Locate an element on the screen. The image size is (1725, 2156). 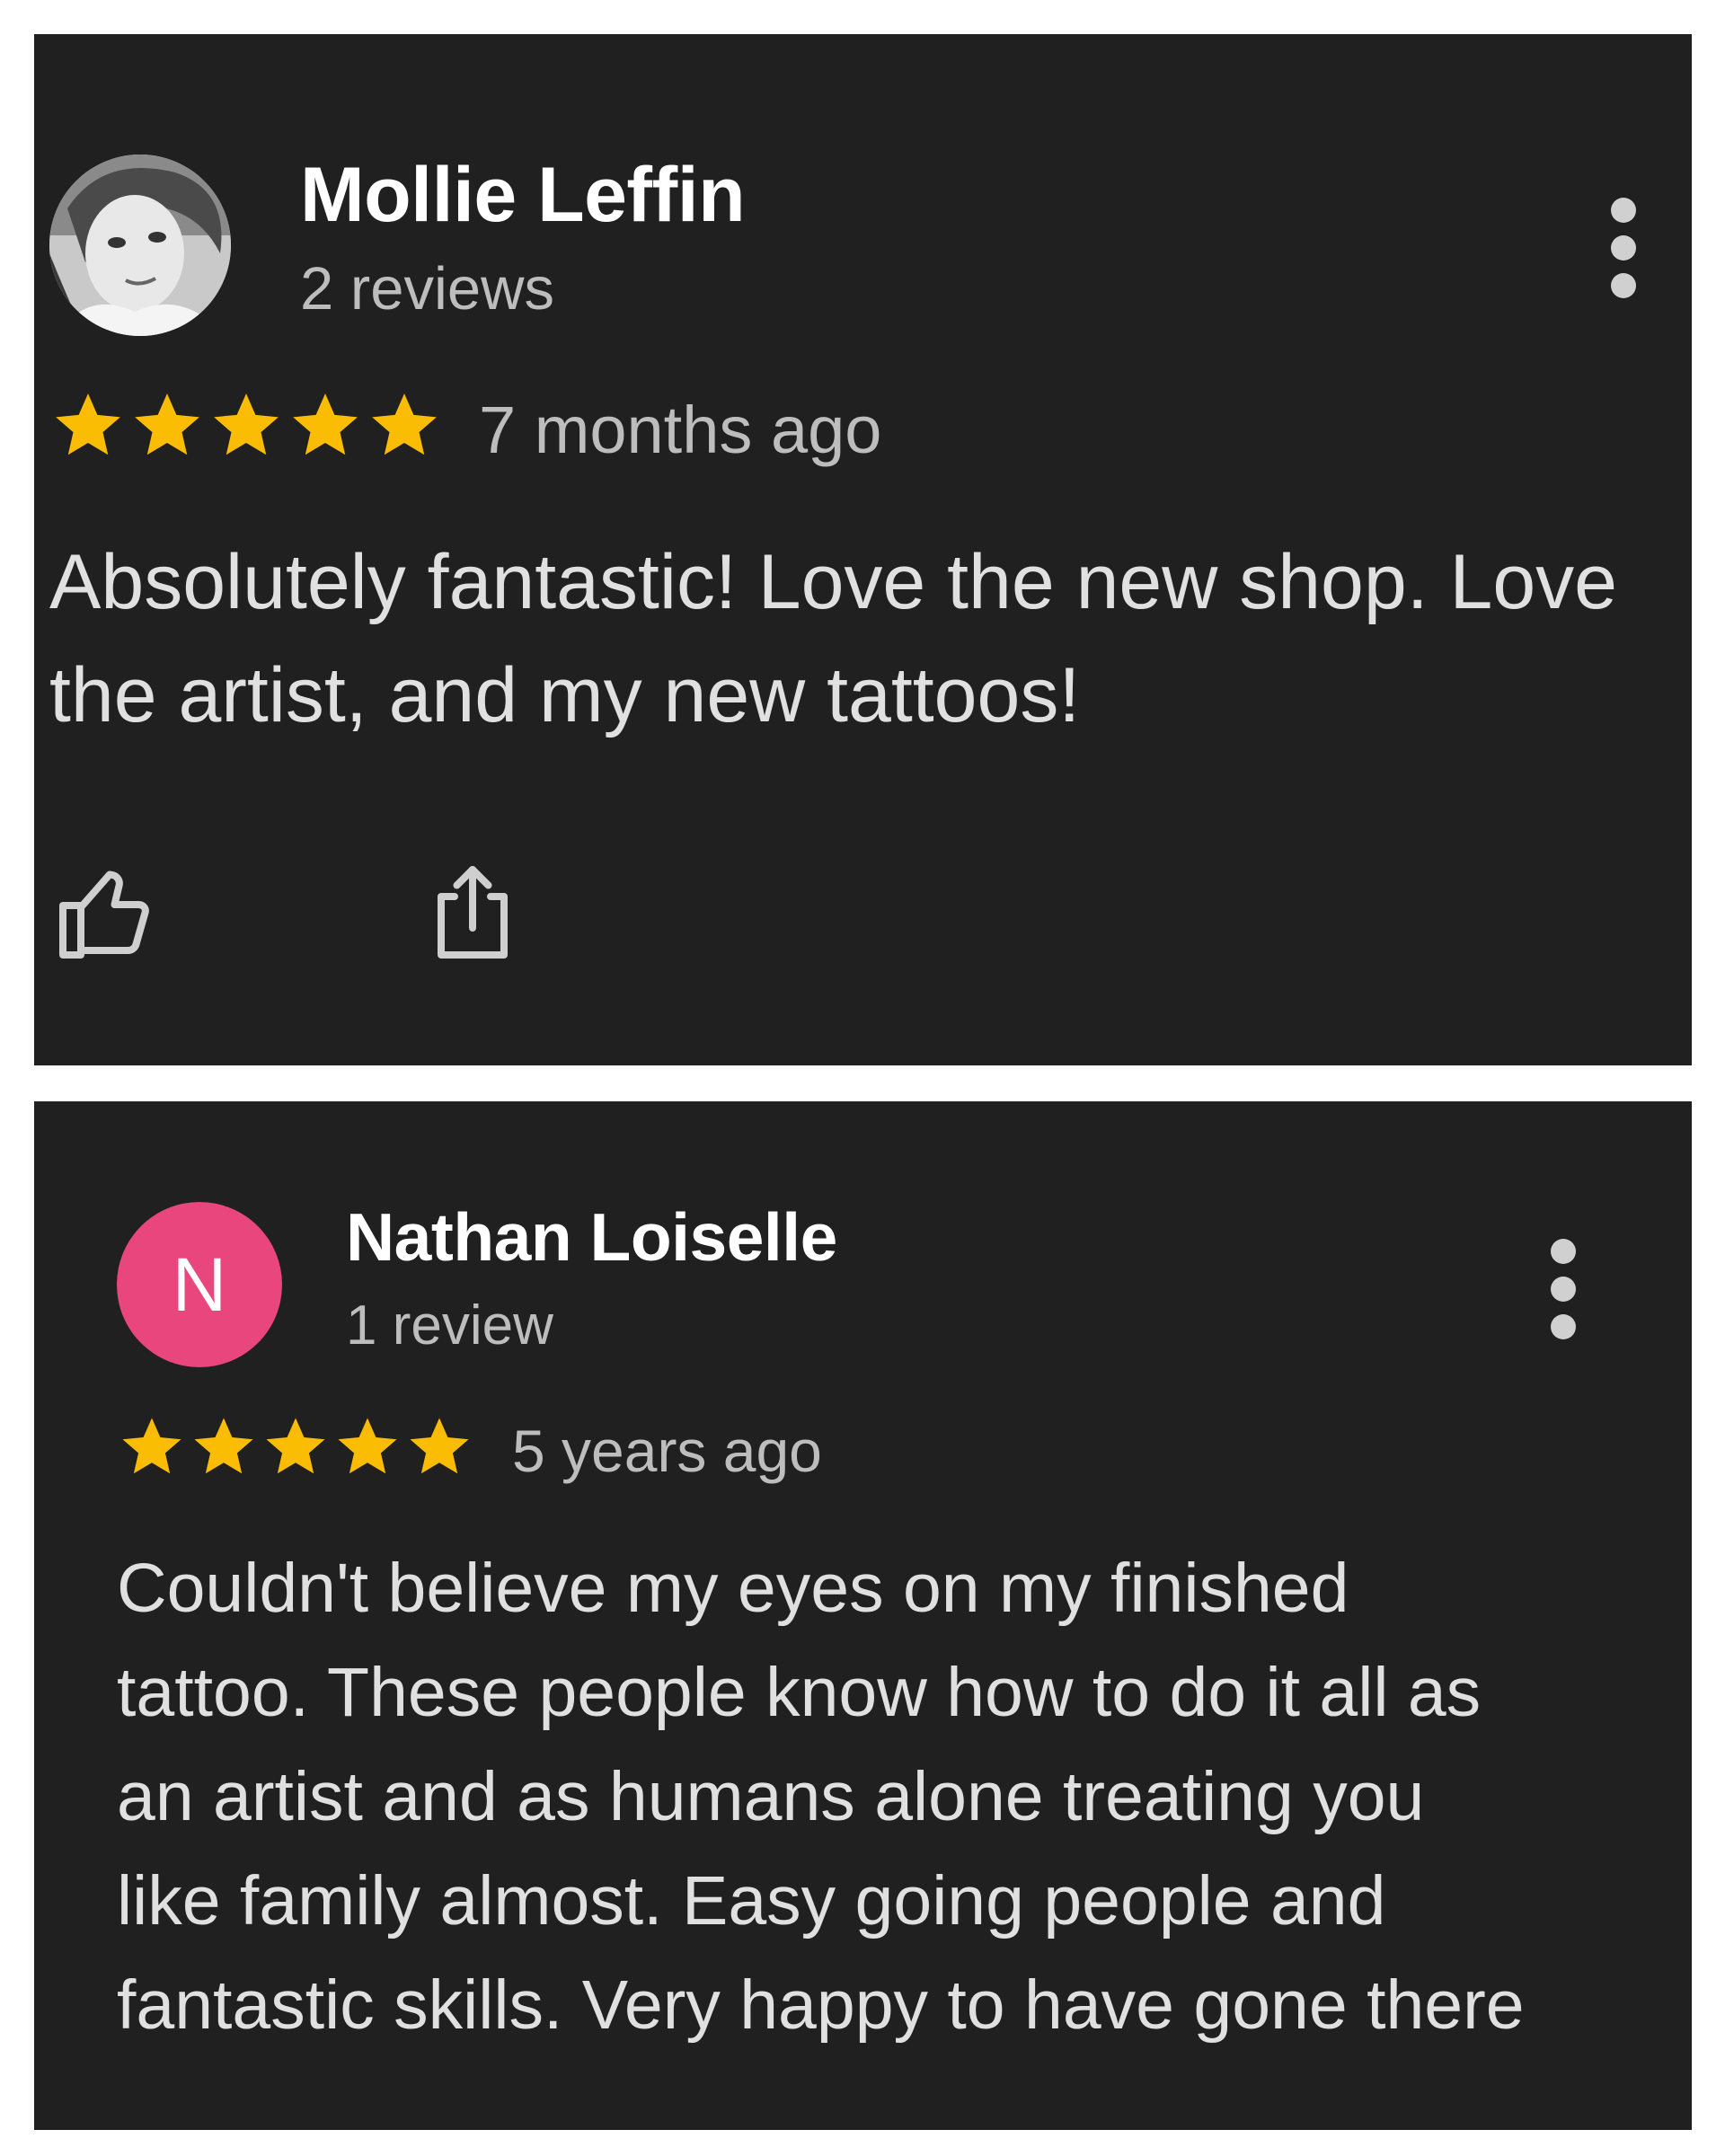
reviewer-name: Mollie Leffin is located at coordinates (523, 195).